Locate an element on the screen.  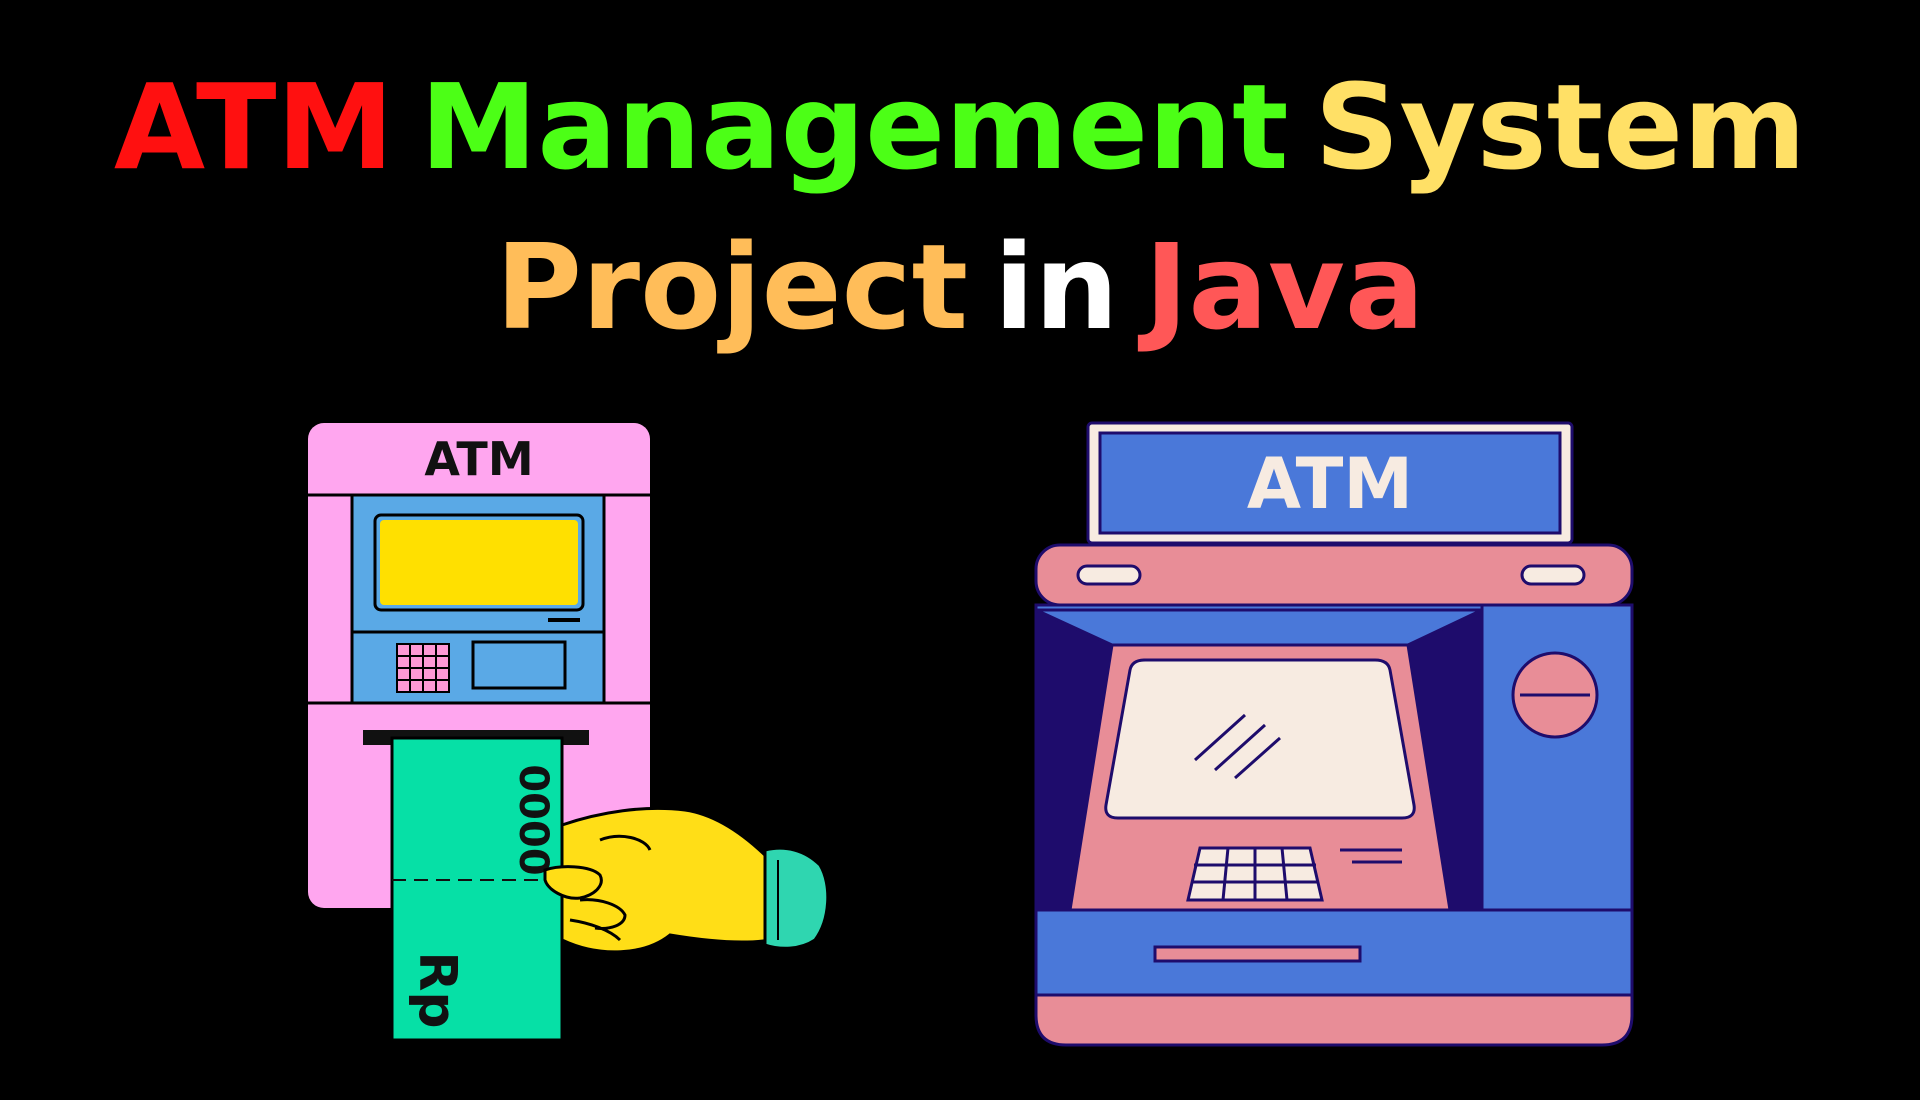
right-atm-sign-text: ATM is located at coordinates (1330, 484).